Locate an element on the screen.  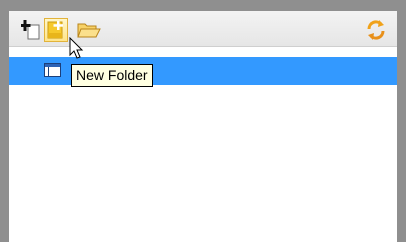
refresh-button is located at coordinates (376, 30).